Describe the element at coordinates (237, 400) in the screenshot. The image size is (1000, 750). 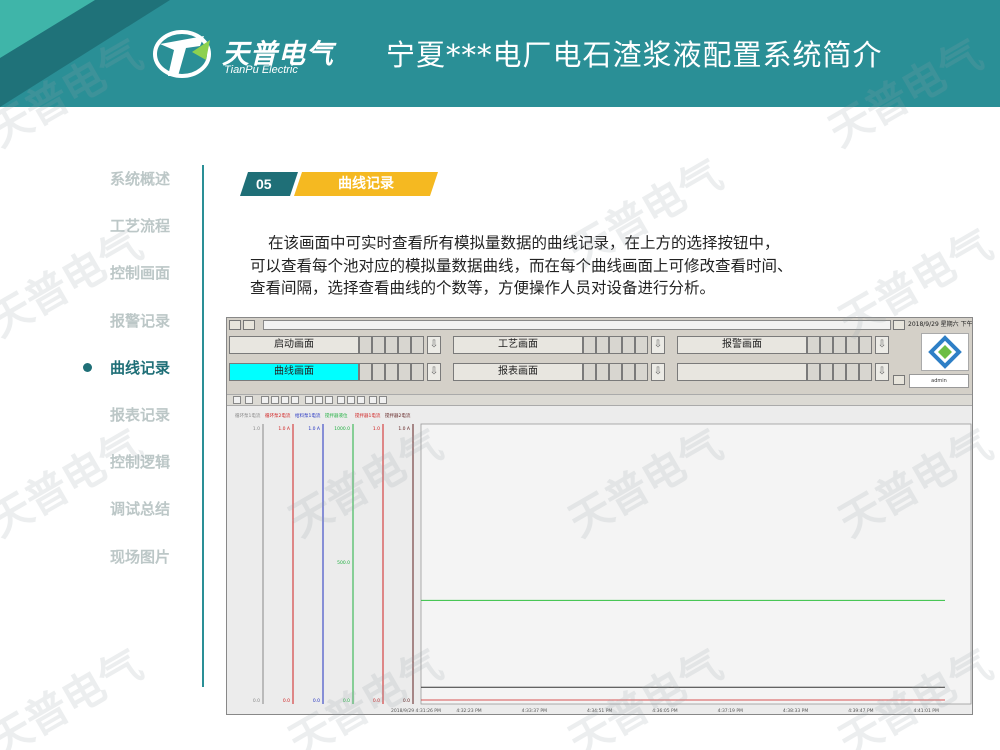
I see `help-icon` at that location.